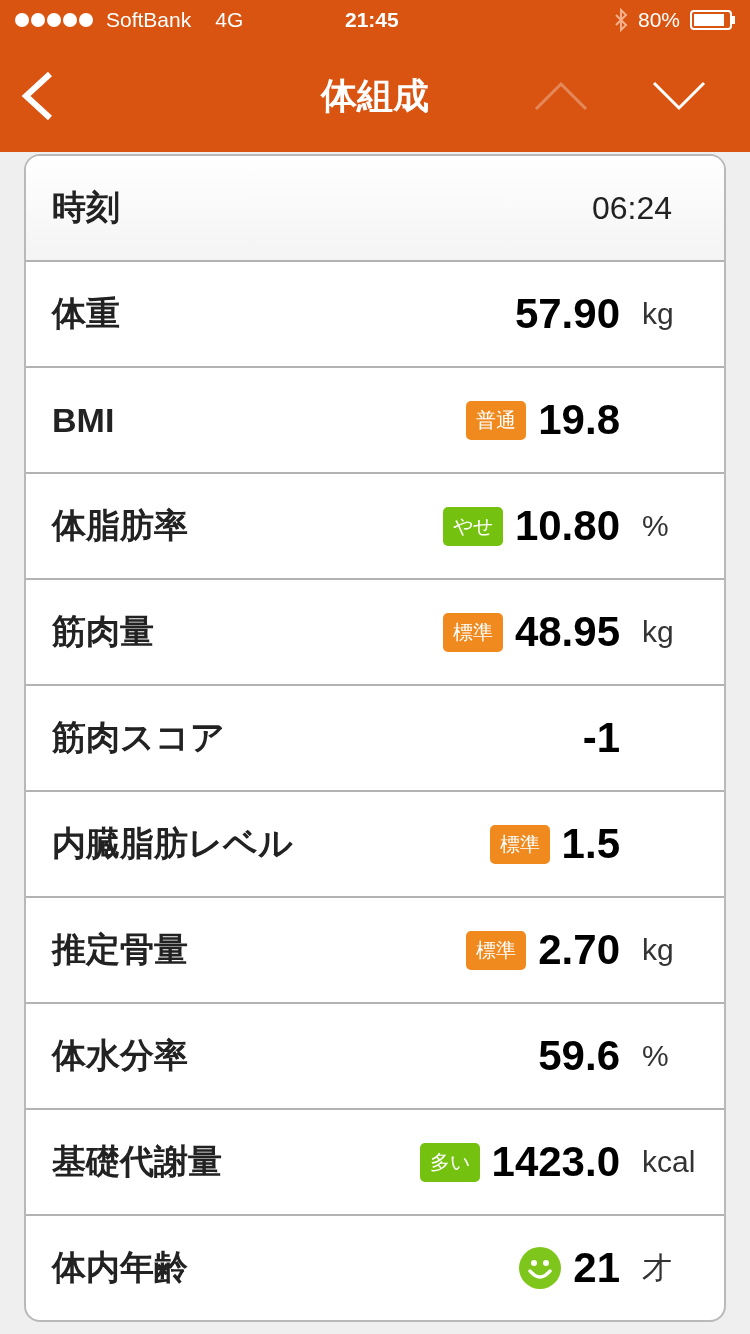 The width and height of the screenshot is (750, 1334). Describe the element at coordinates (149, 20) in the screenshot. I see `carrier-name: SoftBank` at that location.